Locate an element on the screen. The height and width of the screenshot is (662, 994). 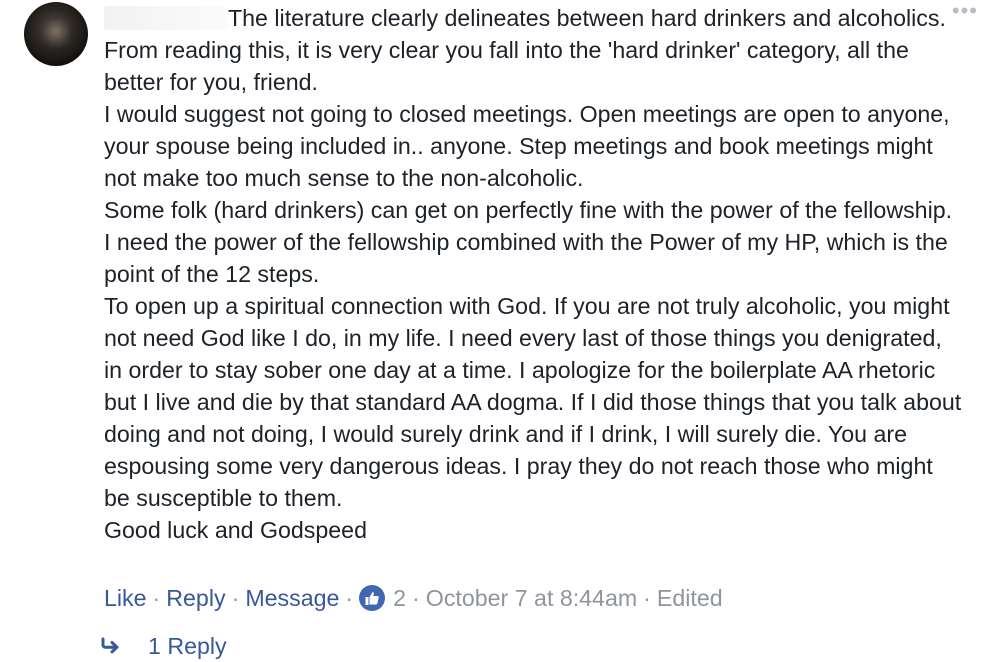
comment-paragraph: Good luck and Godspeed is located at coordinates (235, 530).